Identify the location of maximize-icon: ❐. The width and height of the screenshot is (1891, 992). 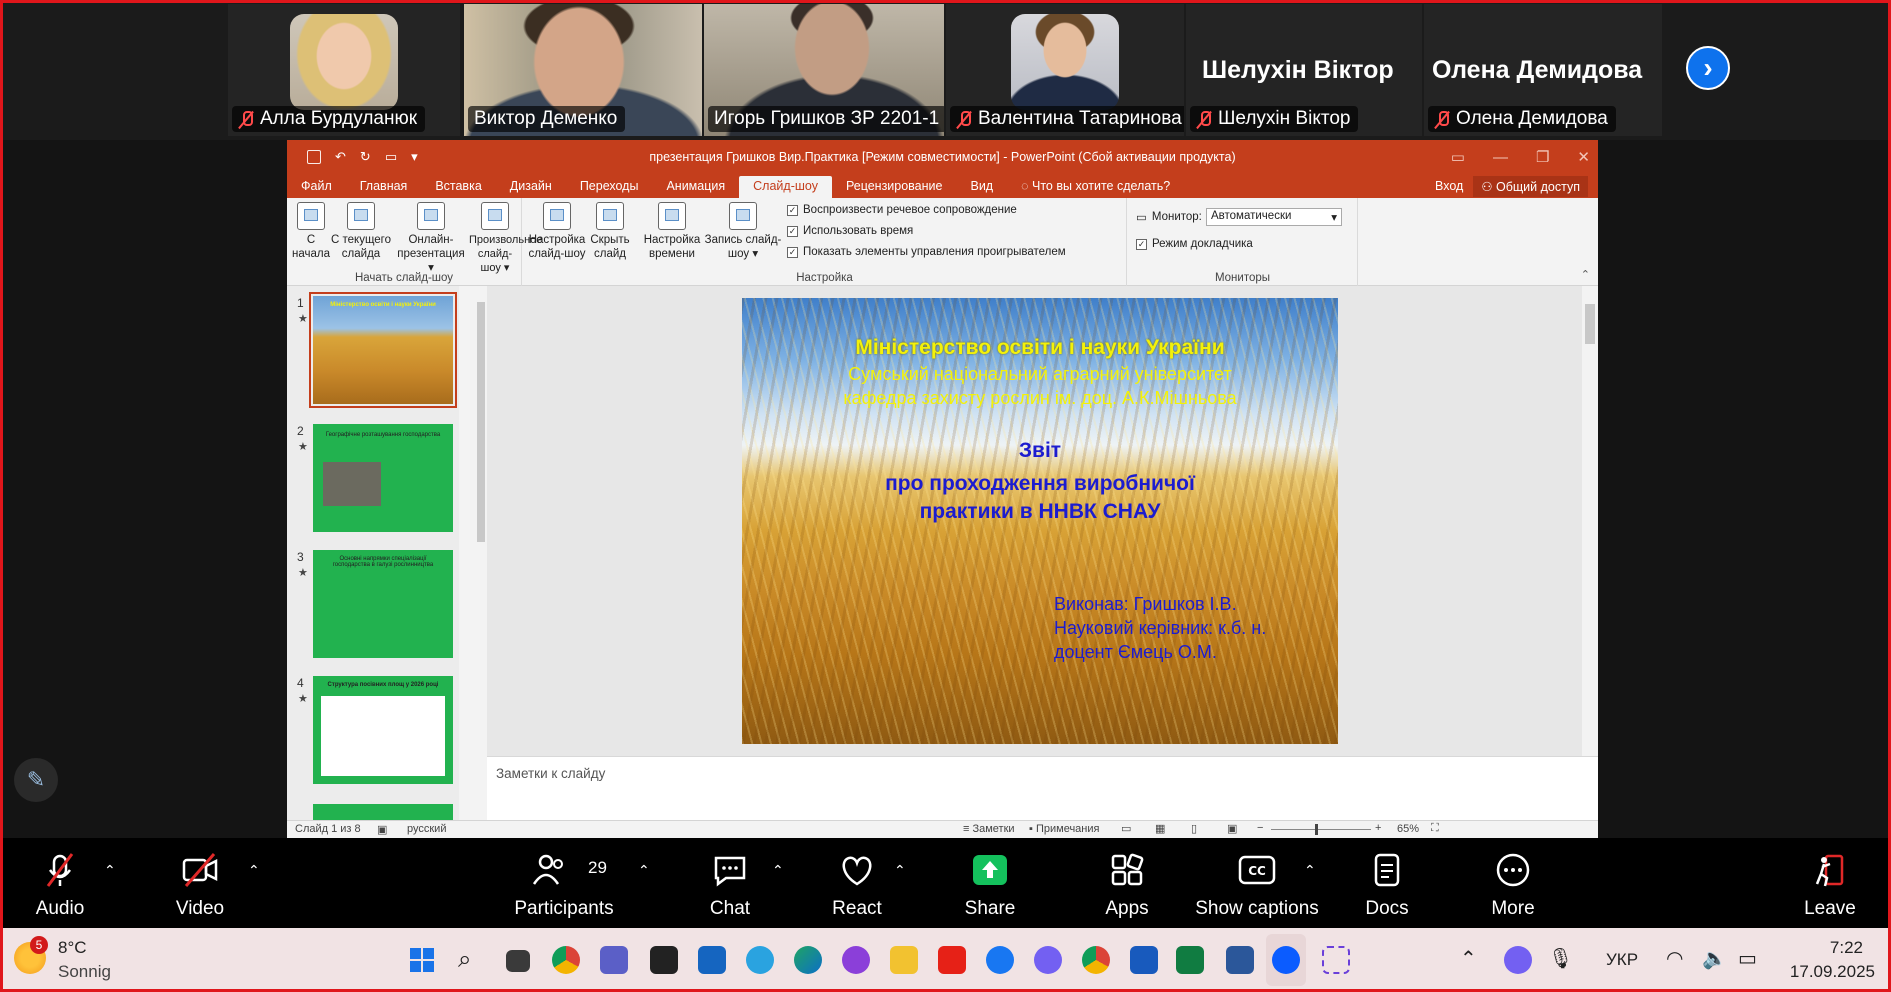
(1542, 157).